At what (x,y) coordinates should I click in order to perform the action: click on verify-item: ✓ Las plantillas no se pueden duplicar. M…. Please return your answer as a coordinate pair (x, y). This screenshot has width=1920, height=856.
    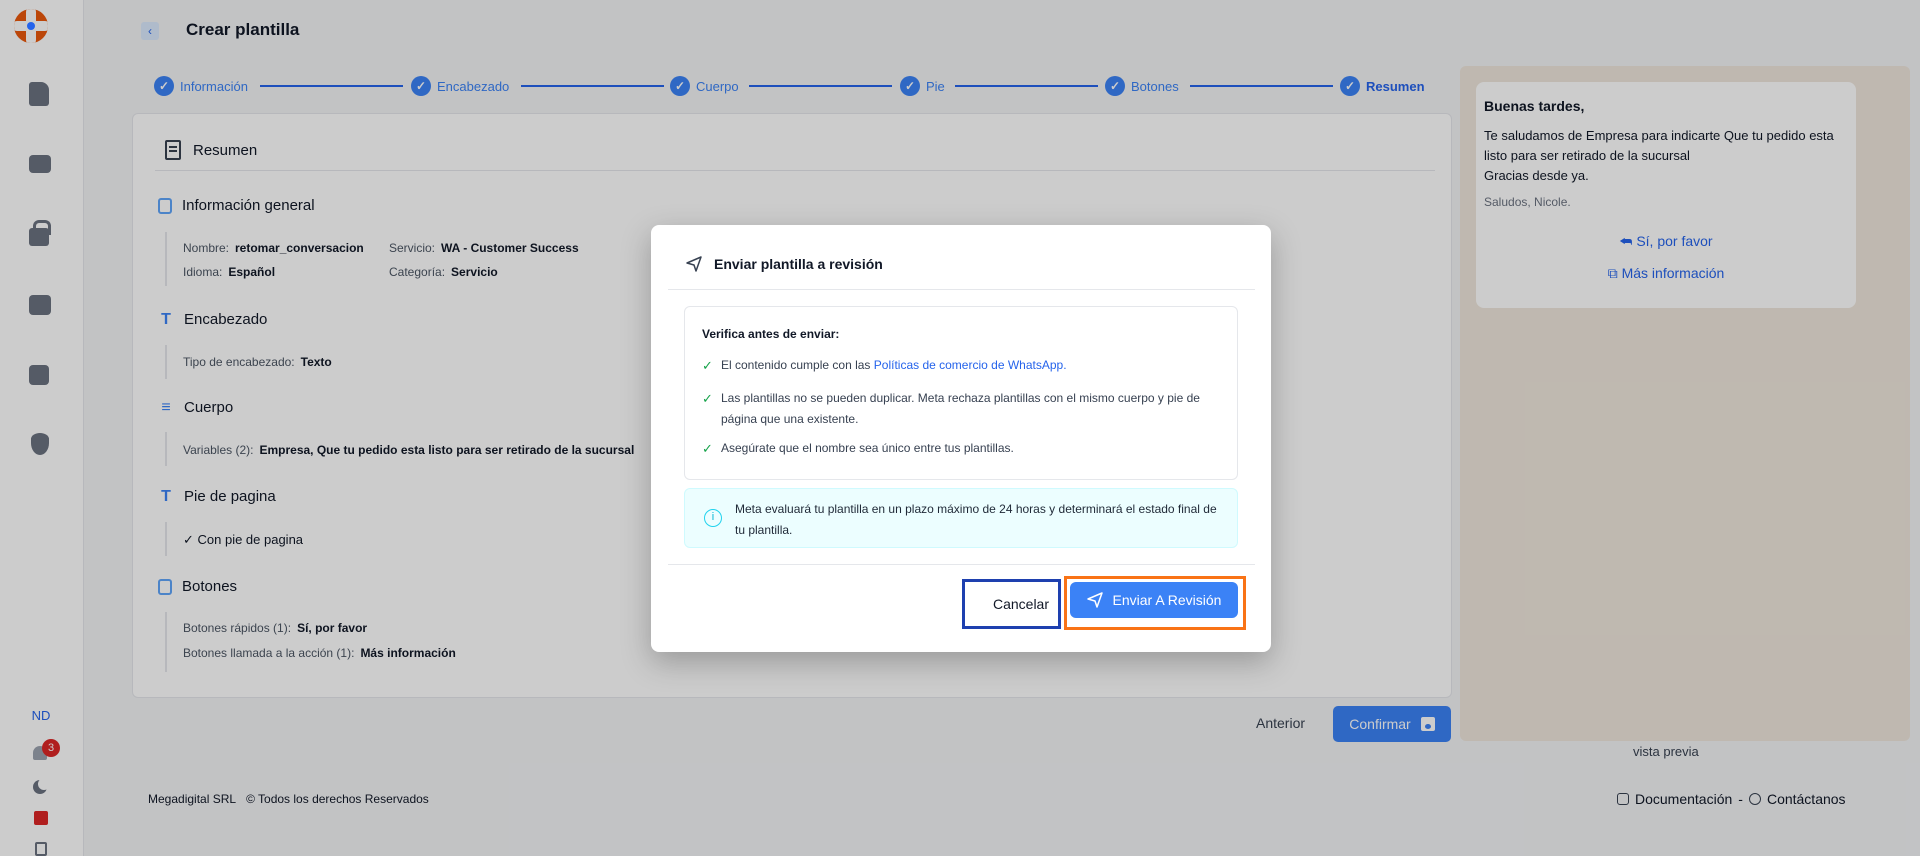
    Looking at the image, I should click on (964, 409).